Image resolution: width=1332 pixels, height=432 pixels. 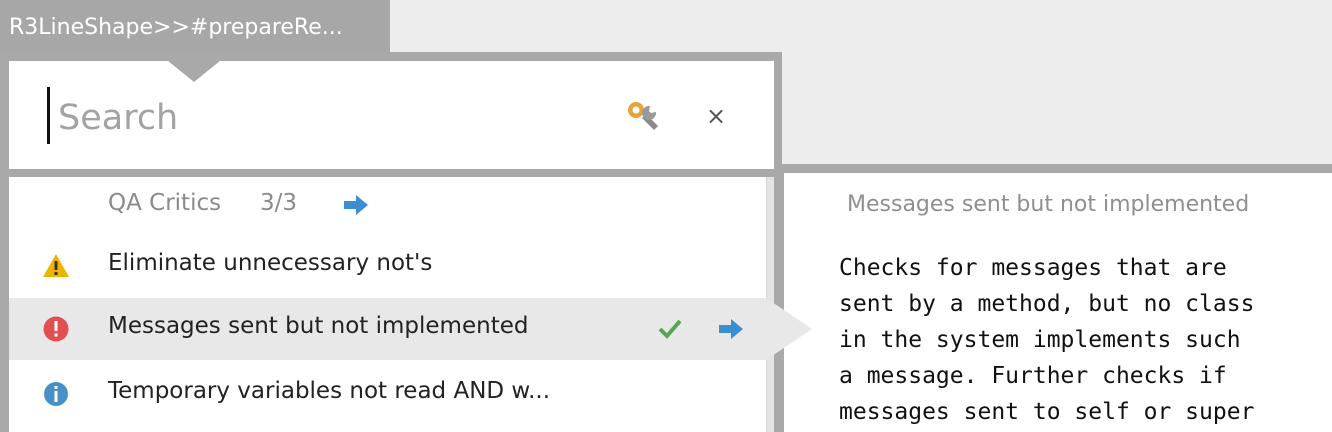 What do you see at coordinates (194, 71) in the screenshot?
I see `popup-pointer` at bounding box center [194, 71].